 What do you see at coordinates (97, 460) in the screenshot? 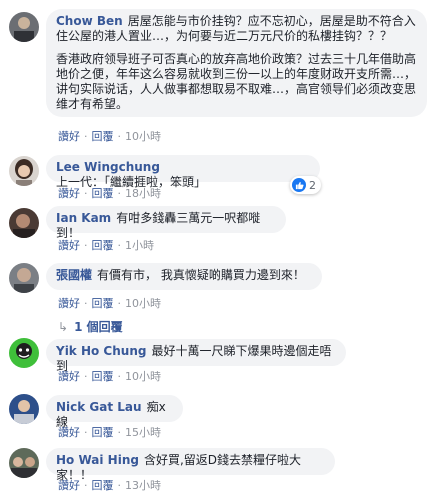
I see `commenter-name: Ho Wai Hing` at bounding box center [97, 460].